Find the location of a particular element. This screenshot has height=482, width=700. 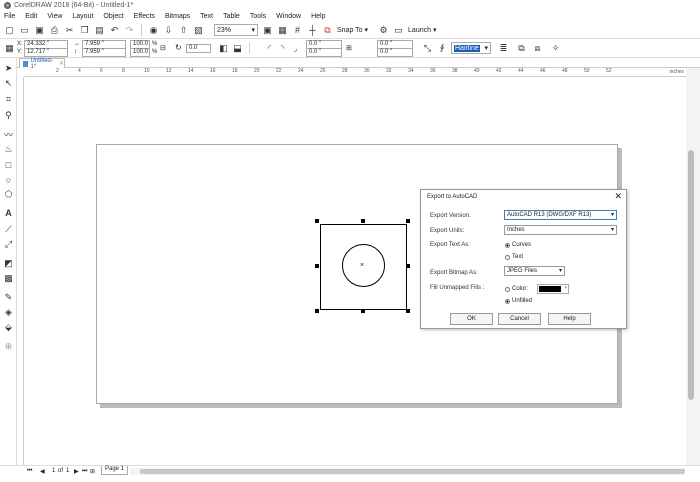

y-position-field: 12.717 " is located at coordinates (46, 52).